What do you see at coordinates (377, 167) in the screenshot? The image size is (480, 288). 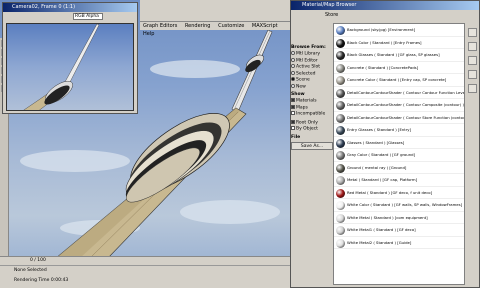 I see `material-label: Ground ( mental ray ) [Ground]` at bounding box center [377, 167].